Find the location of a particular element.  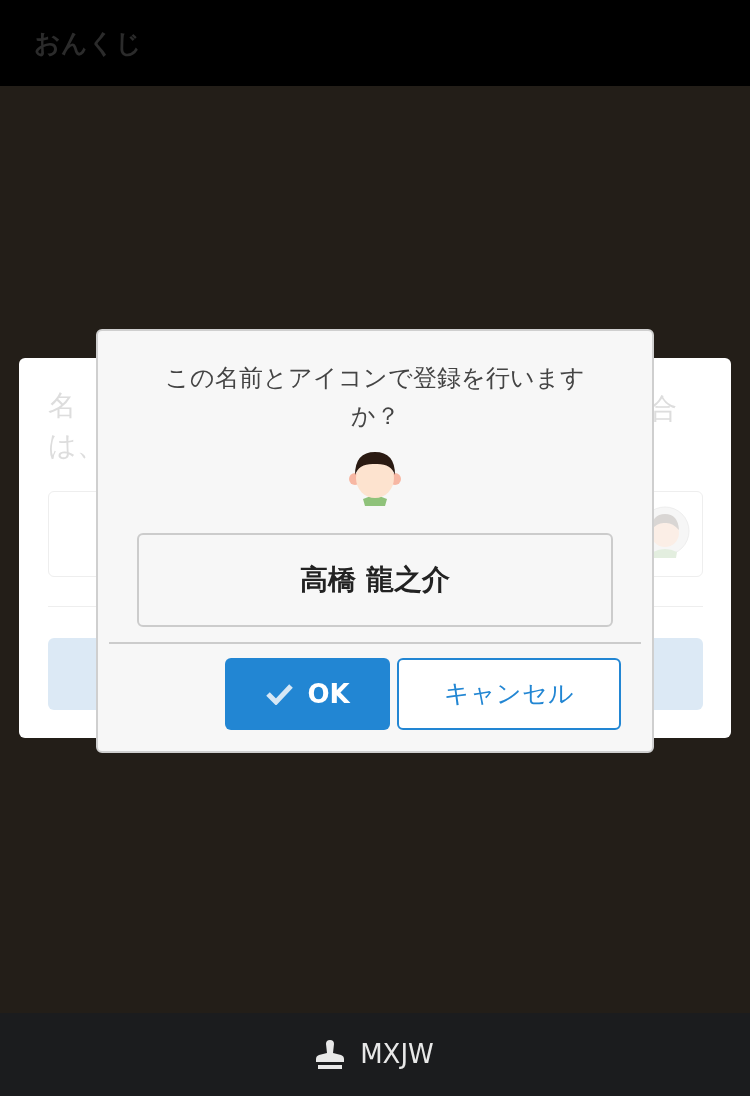

check-icon is located at coordinates (279, 694).